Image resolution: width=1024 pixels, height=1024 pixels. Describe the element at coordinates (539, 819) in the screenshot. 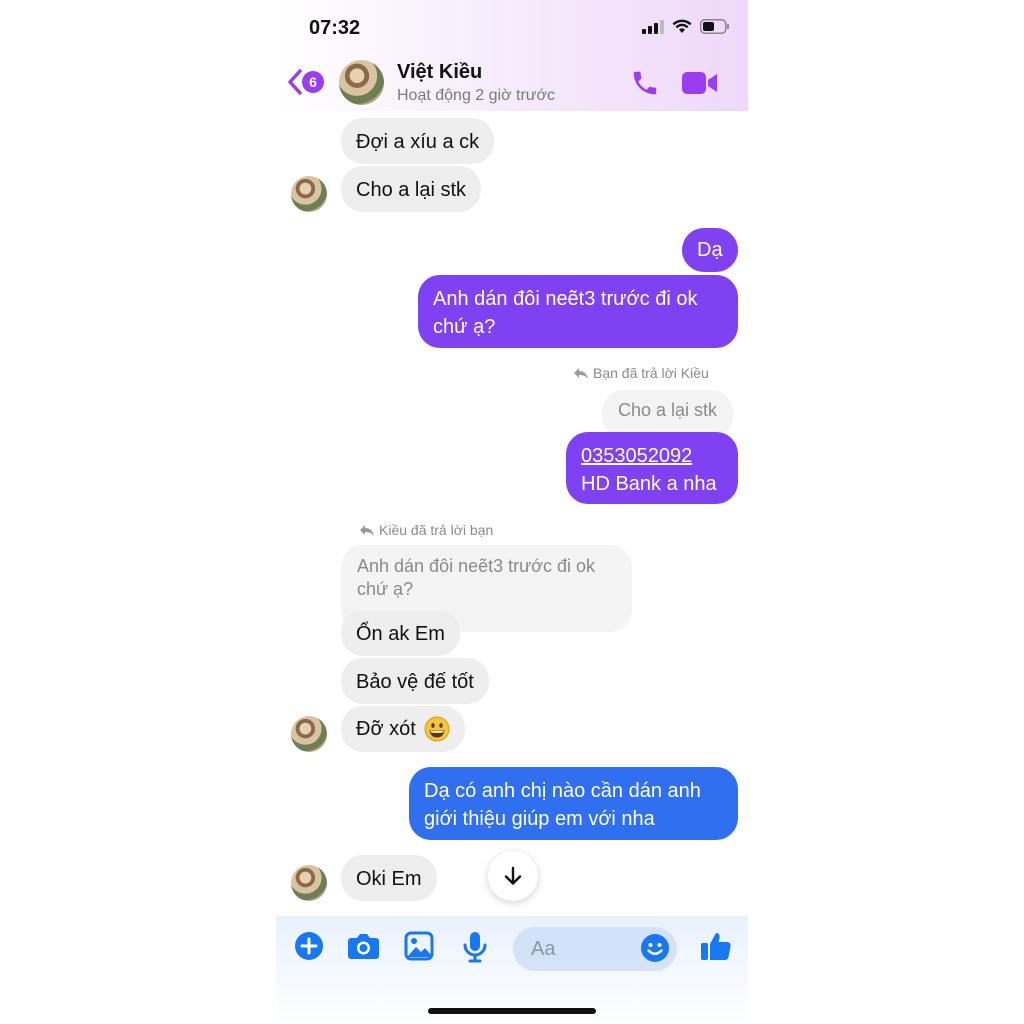

I see `message-text-line: giới thiệu giúp em với nha` at that location.